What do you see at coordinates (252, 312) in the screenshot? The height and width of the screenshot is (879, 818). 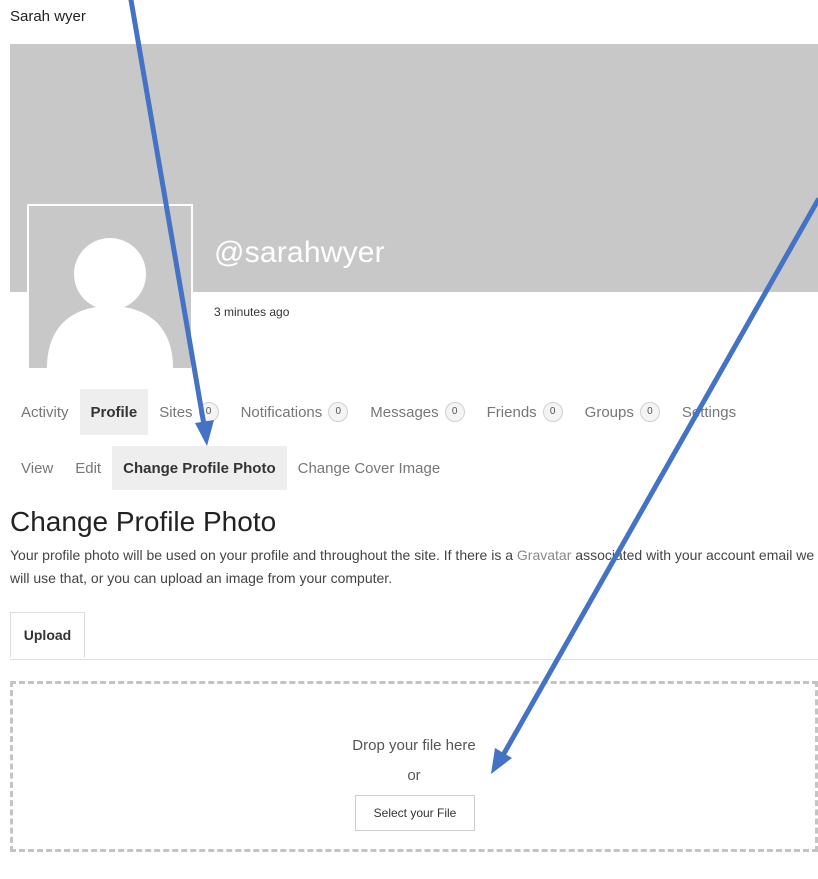 I see `last-active-timestamp: 3 minutes ago` at bounding box center [252, 312].